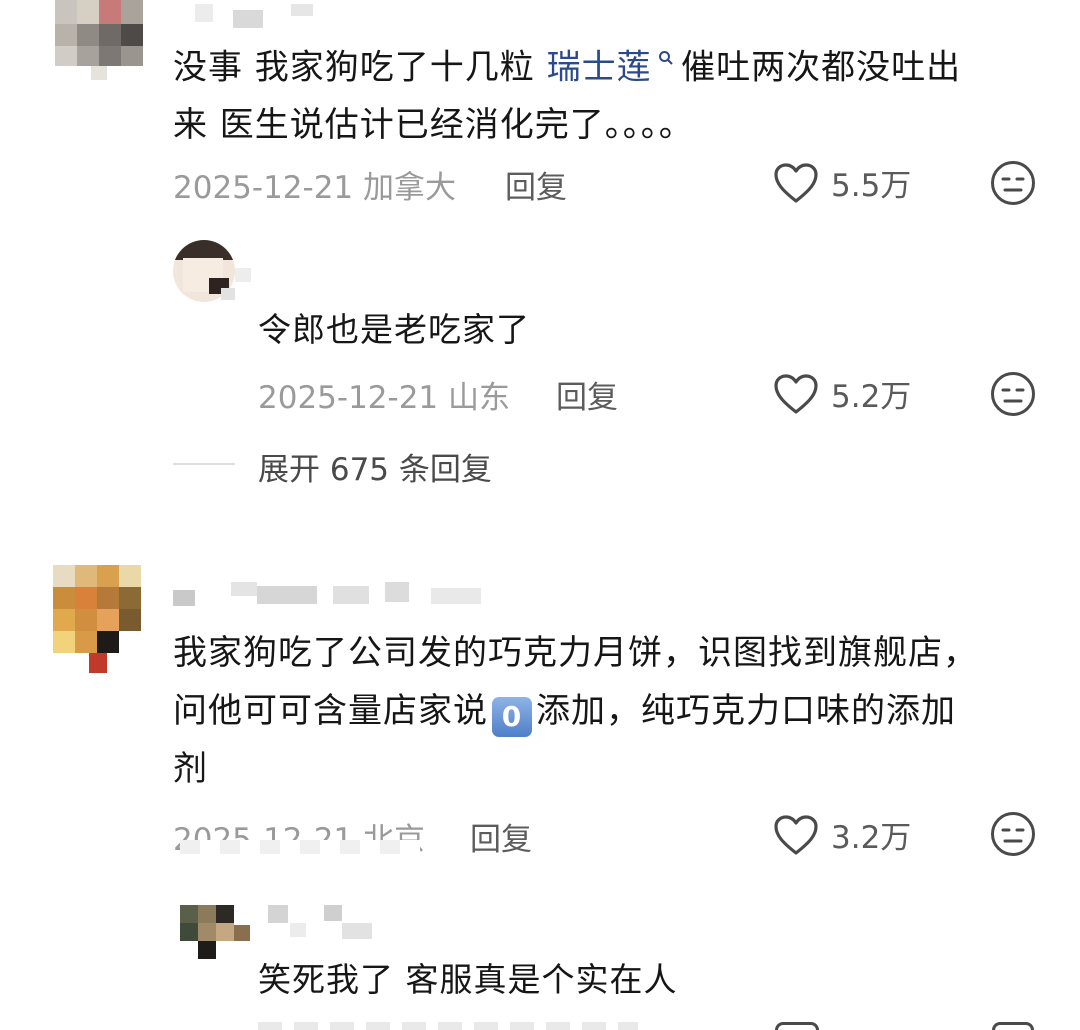 The image size is (1080, 1030). What do you see at coordinates (666, 60) in the screenshot?
I see `search-icon` at bounding box center [666, 60].